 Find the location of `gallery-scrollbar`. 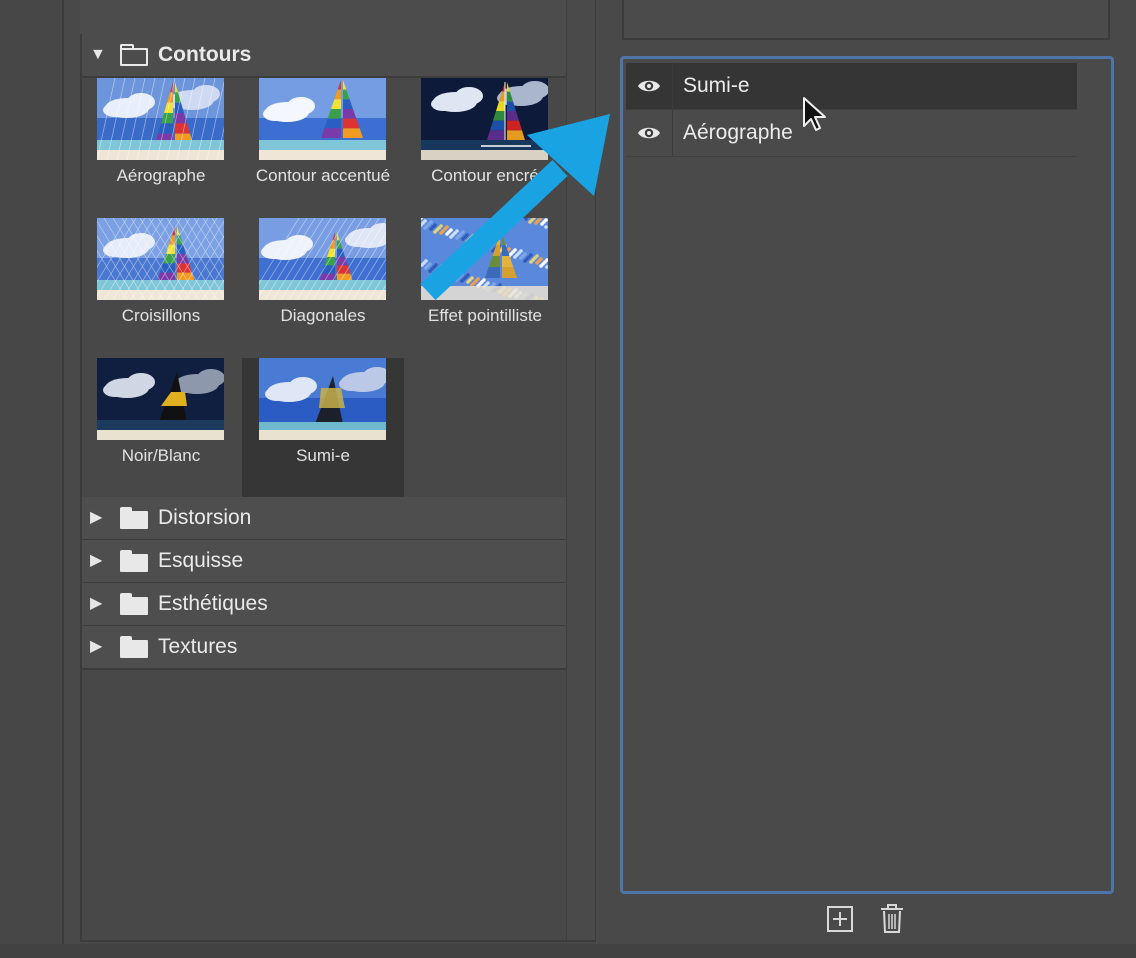

gallery-scrollbar is located at coordinates (580, 470).